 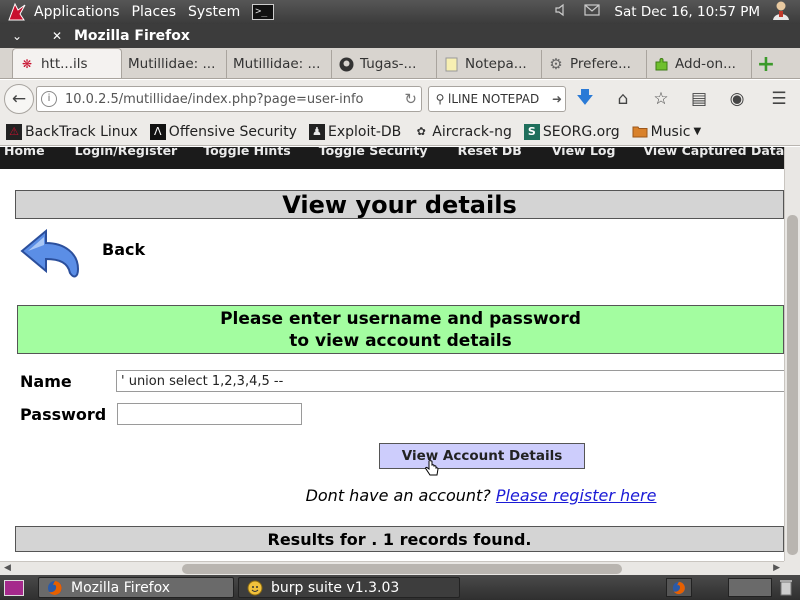 I want to click on scroll-right-arrow-icon: ▶, so click(x=776, y=568).